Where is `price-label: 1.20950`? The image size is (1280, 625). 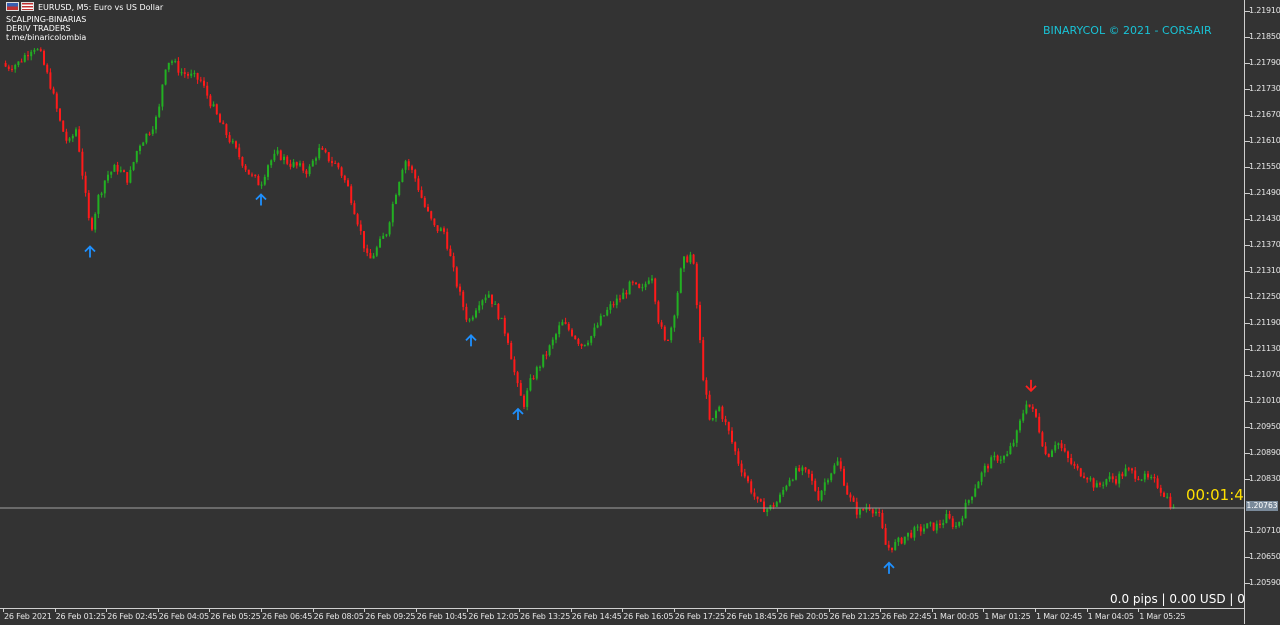
price-label: 1.20950 is located at coordinates (1264, 426).